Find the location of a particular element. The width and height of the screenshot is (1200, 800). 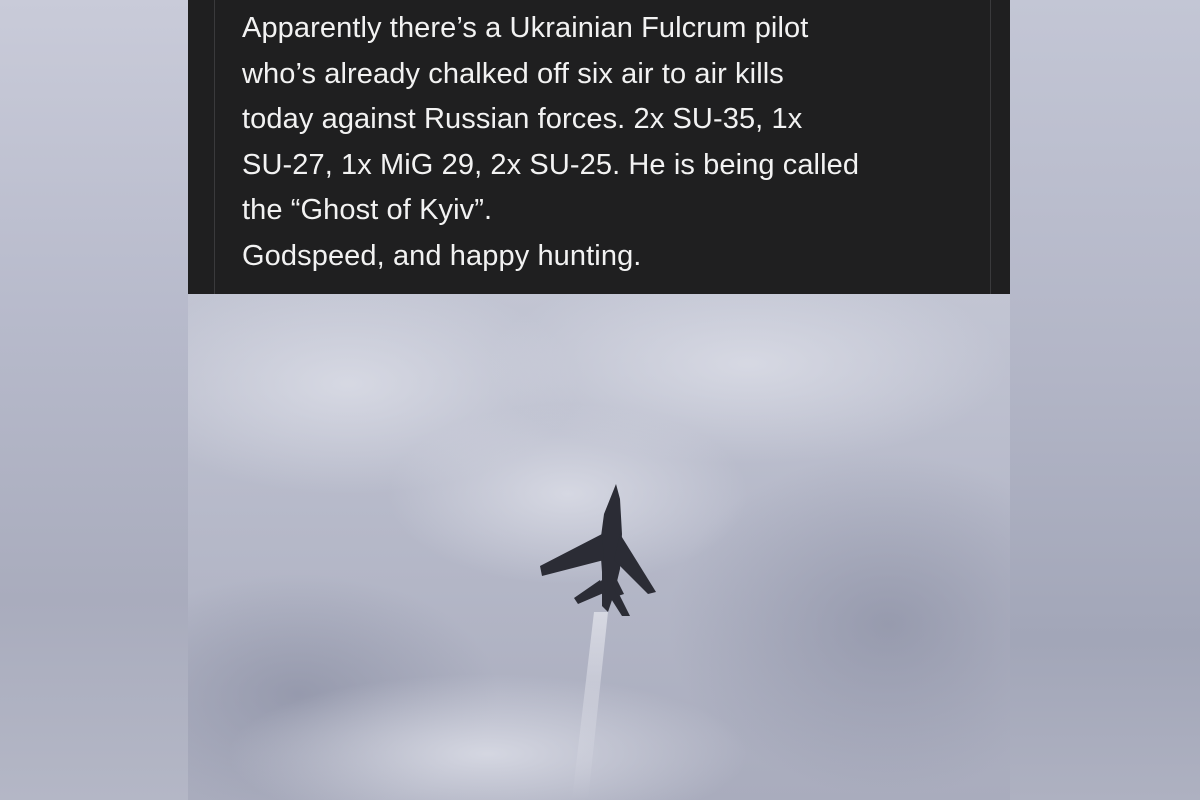

post-text-line: Godspeed, and happy hunting. is located at coordinates (442, 255).